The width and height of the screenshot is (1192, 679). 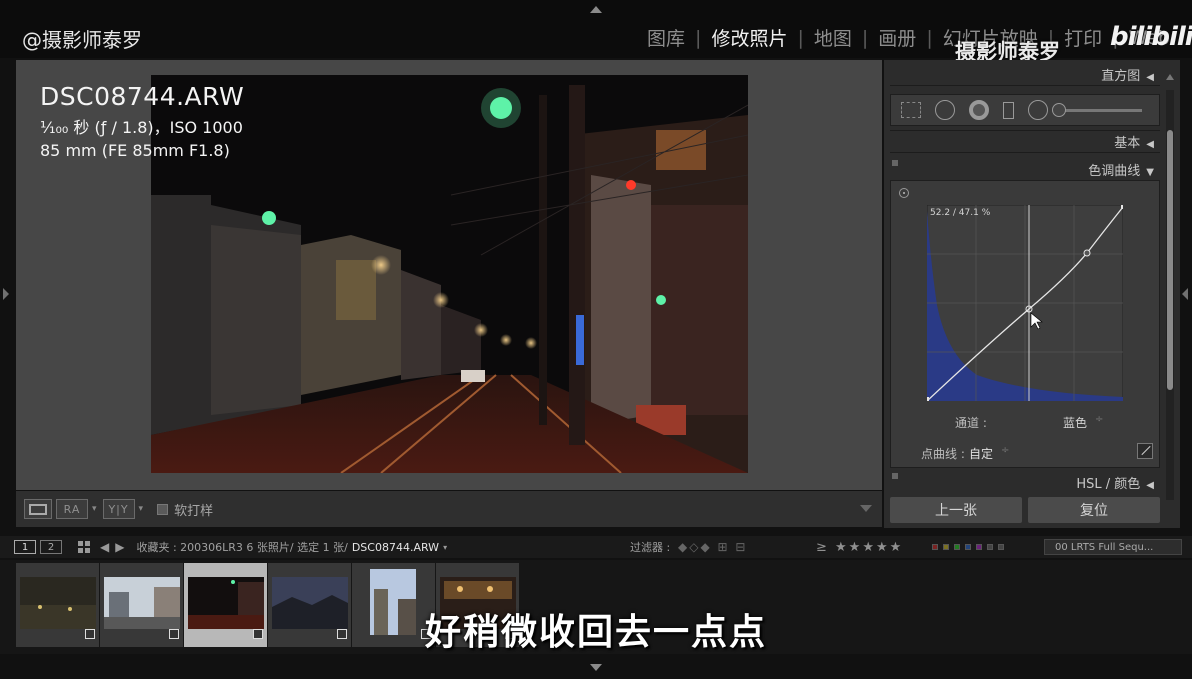 I want to click on tool-strip, so click(x=1025, y=110).